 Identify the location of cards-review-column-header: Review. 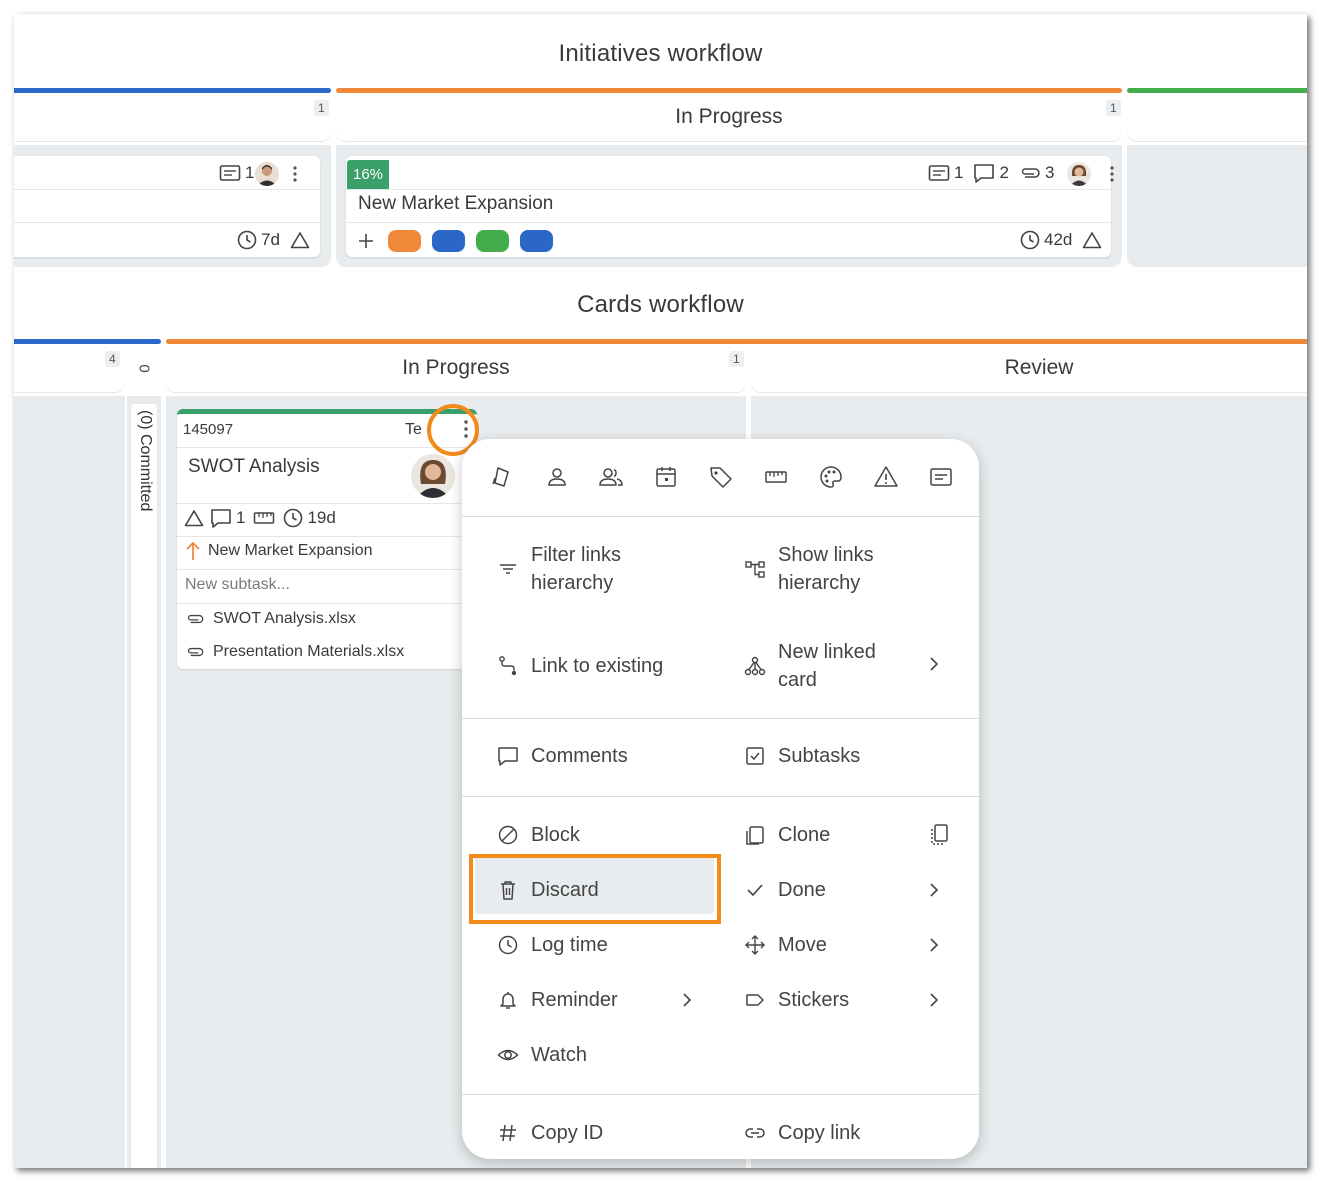
(1029, 368).